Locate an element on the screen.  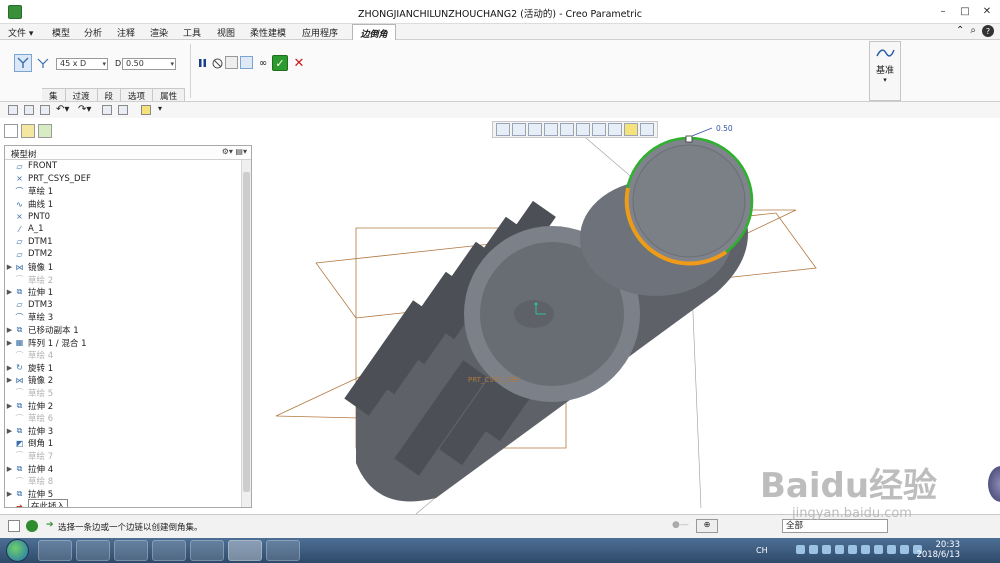
preview-icon is located at coordinates (231, 62).